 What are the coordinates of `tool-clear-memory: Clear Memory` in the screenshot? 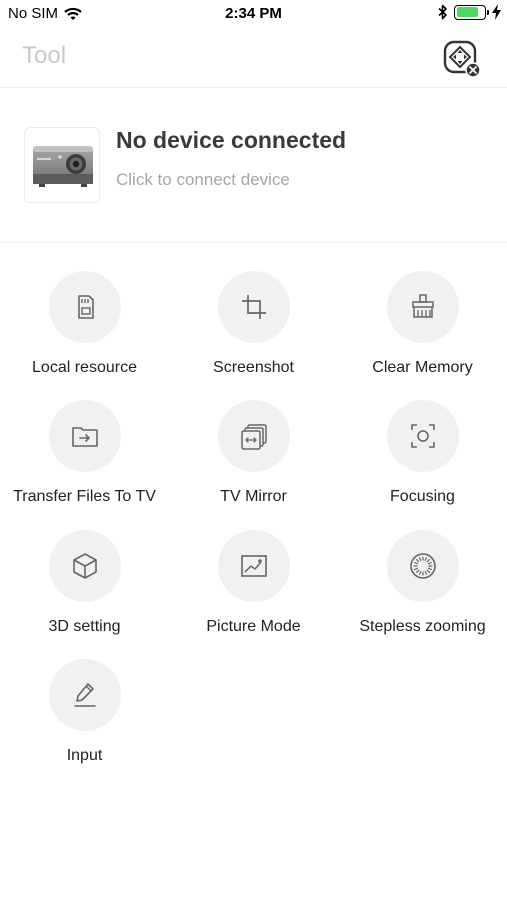 It's located at (422, 331).